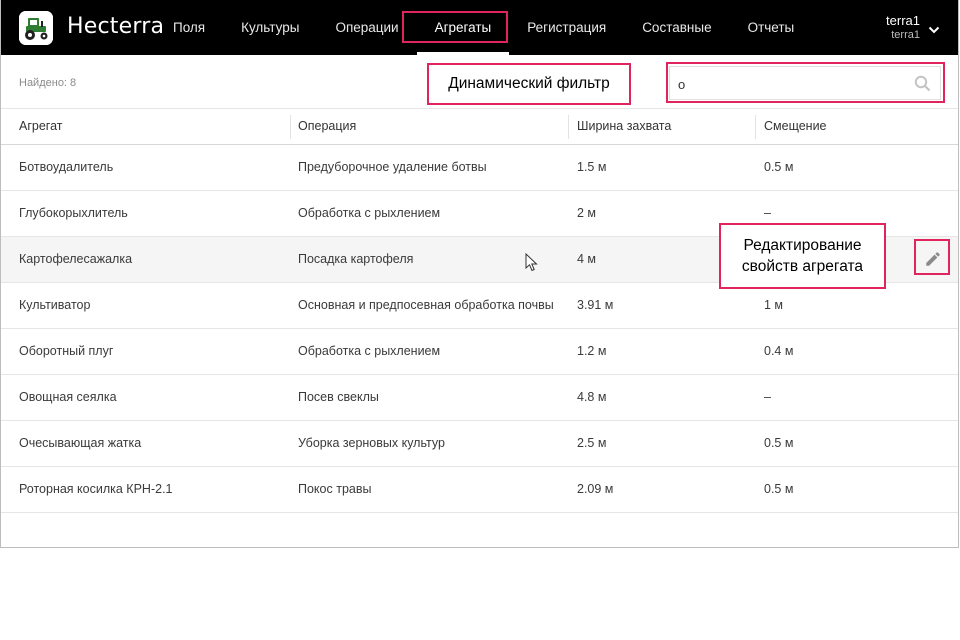 This screenshot has width=960, height=640. Describe the element at coordinates (771, 27) in the screenshot. I see `nav-item-reports: Отчеты` at that location.